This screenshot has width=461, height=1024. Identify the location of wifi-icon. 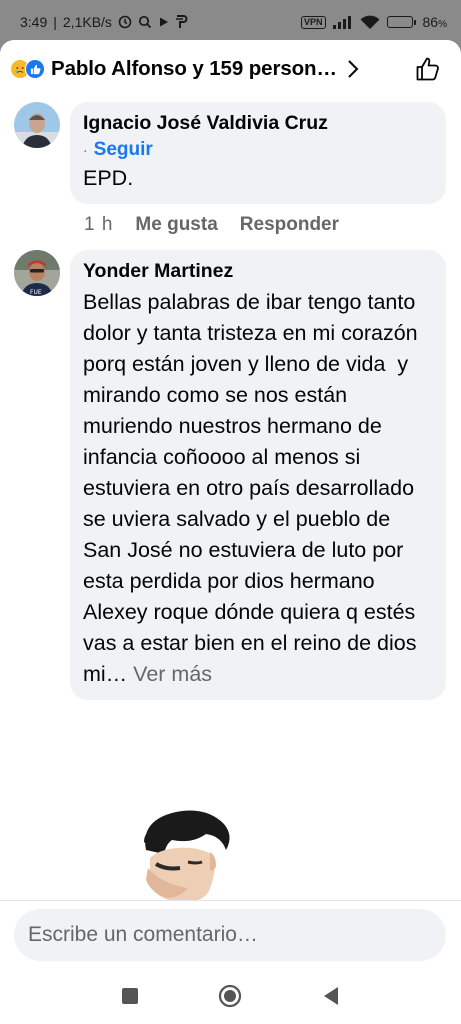
(370, 22).